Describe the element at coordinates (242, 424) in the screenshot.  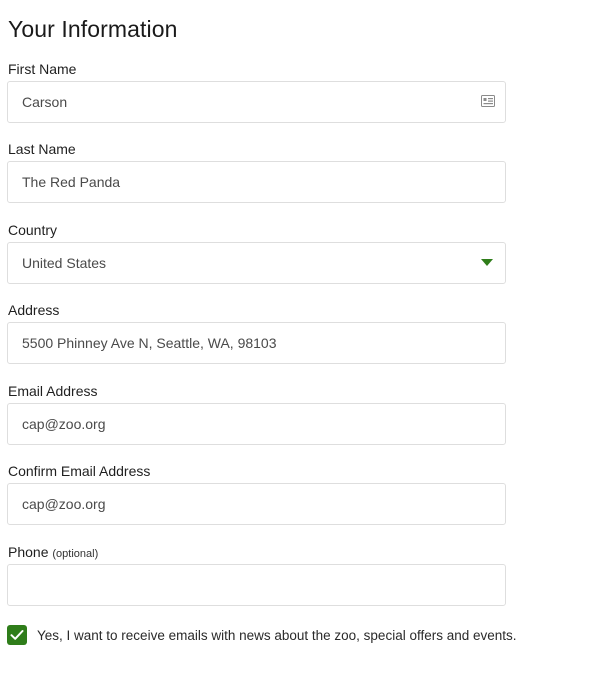
I see `email-input` at that location.